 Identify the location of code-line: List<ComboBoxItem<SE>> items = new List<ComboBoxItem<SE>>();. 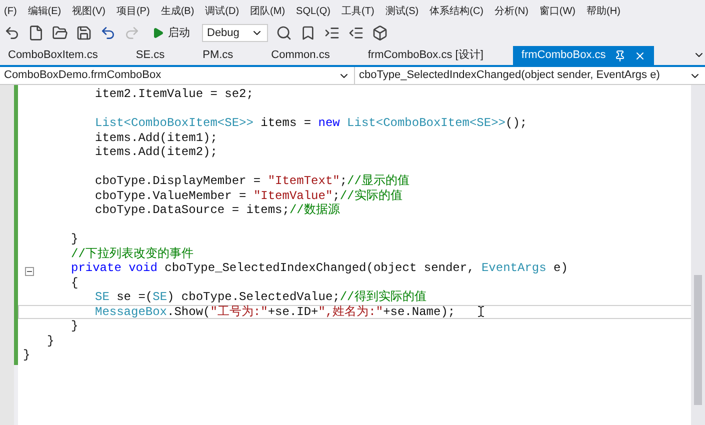
(311, 123).